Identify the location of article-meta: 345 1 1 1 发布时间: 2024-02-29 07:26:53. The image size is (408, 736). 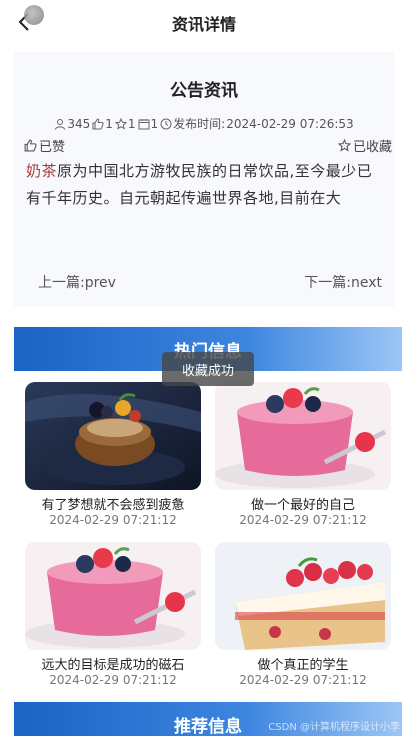
(204, 123).